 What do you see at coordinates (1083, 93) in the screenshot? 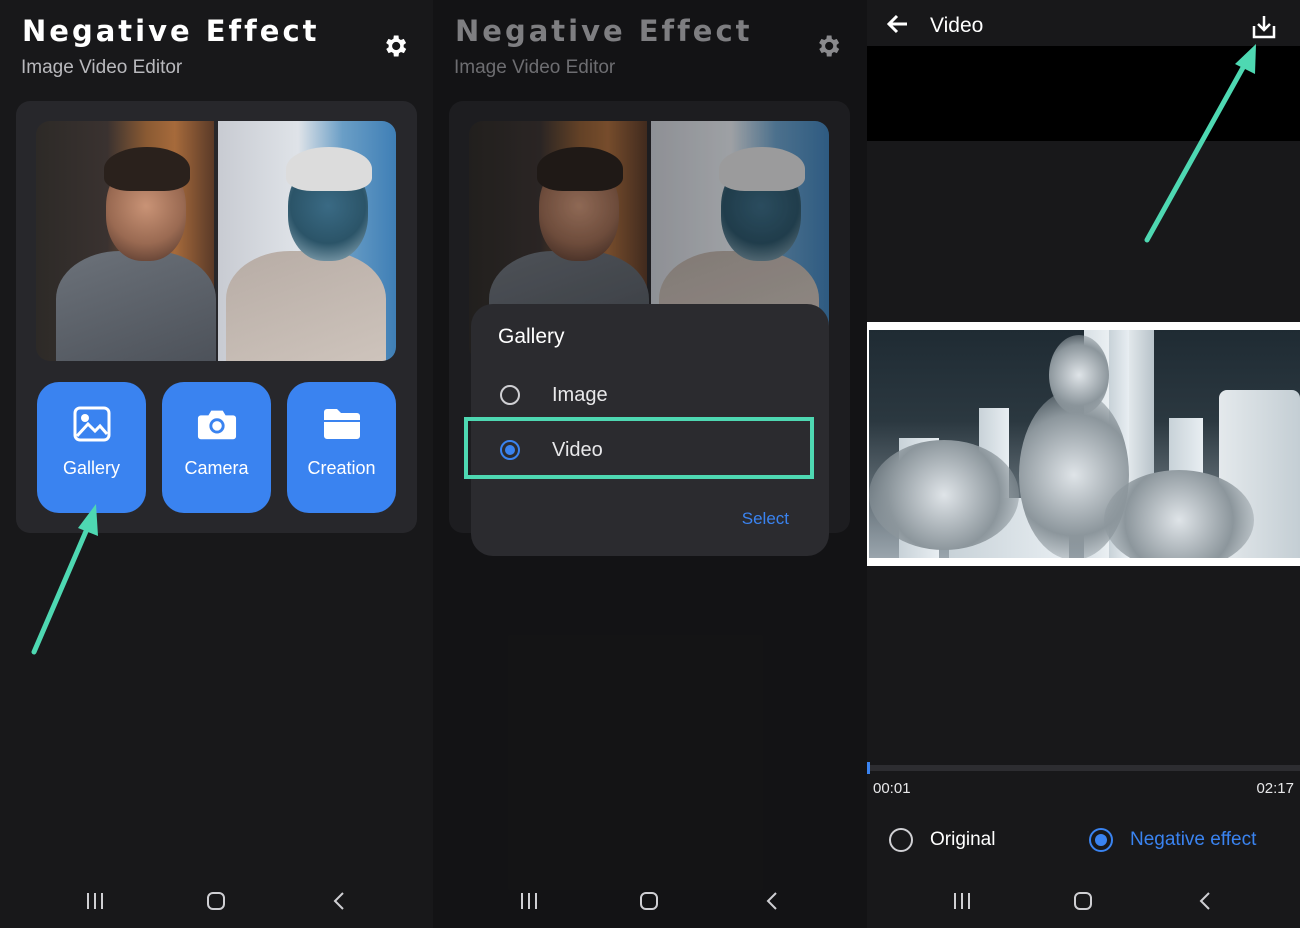
I see `video-letterbox` at bounding box center [1083, 93].